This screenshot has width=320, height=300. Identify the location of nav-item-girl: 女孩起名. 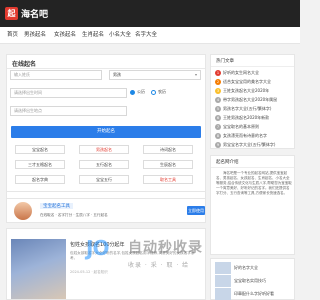
(65, 35).